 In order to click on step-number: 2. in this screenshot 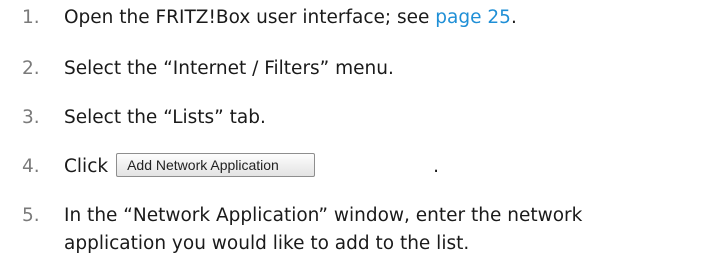, I will do `click(31, 68)`.